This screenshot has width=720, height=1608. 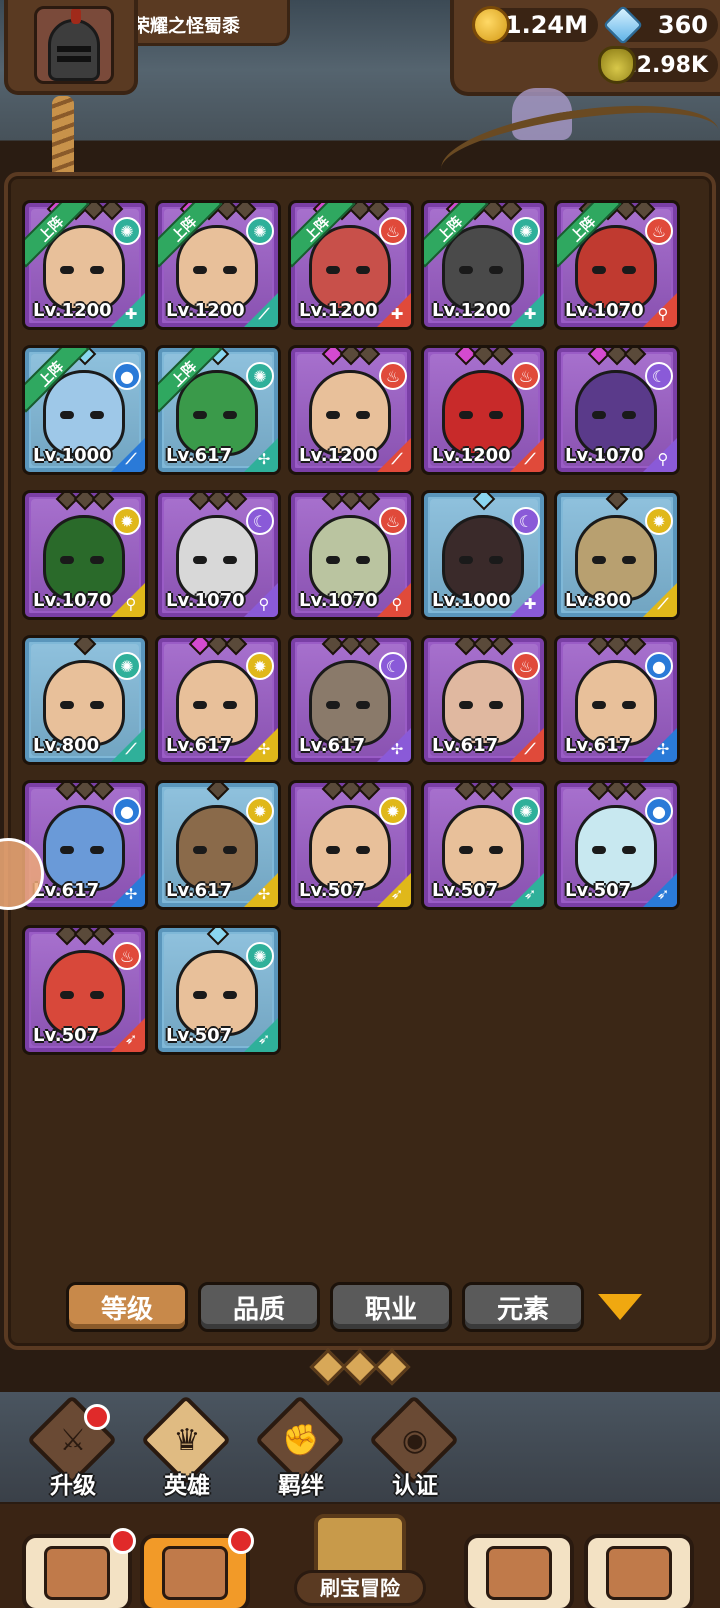 I want to click on hero-card: ✹ ⟋ Lv.800, so click(x=617, y=555).